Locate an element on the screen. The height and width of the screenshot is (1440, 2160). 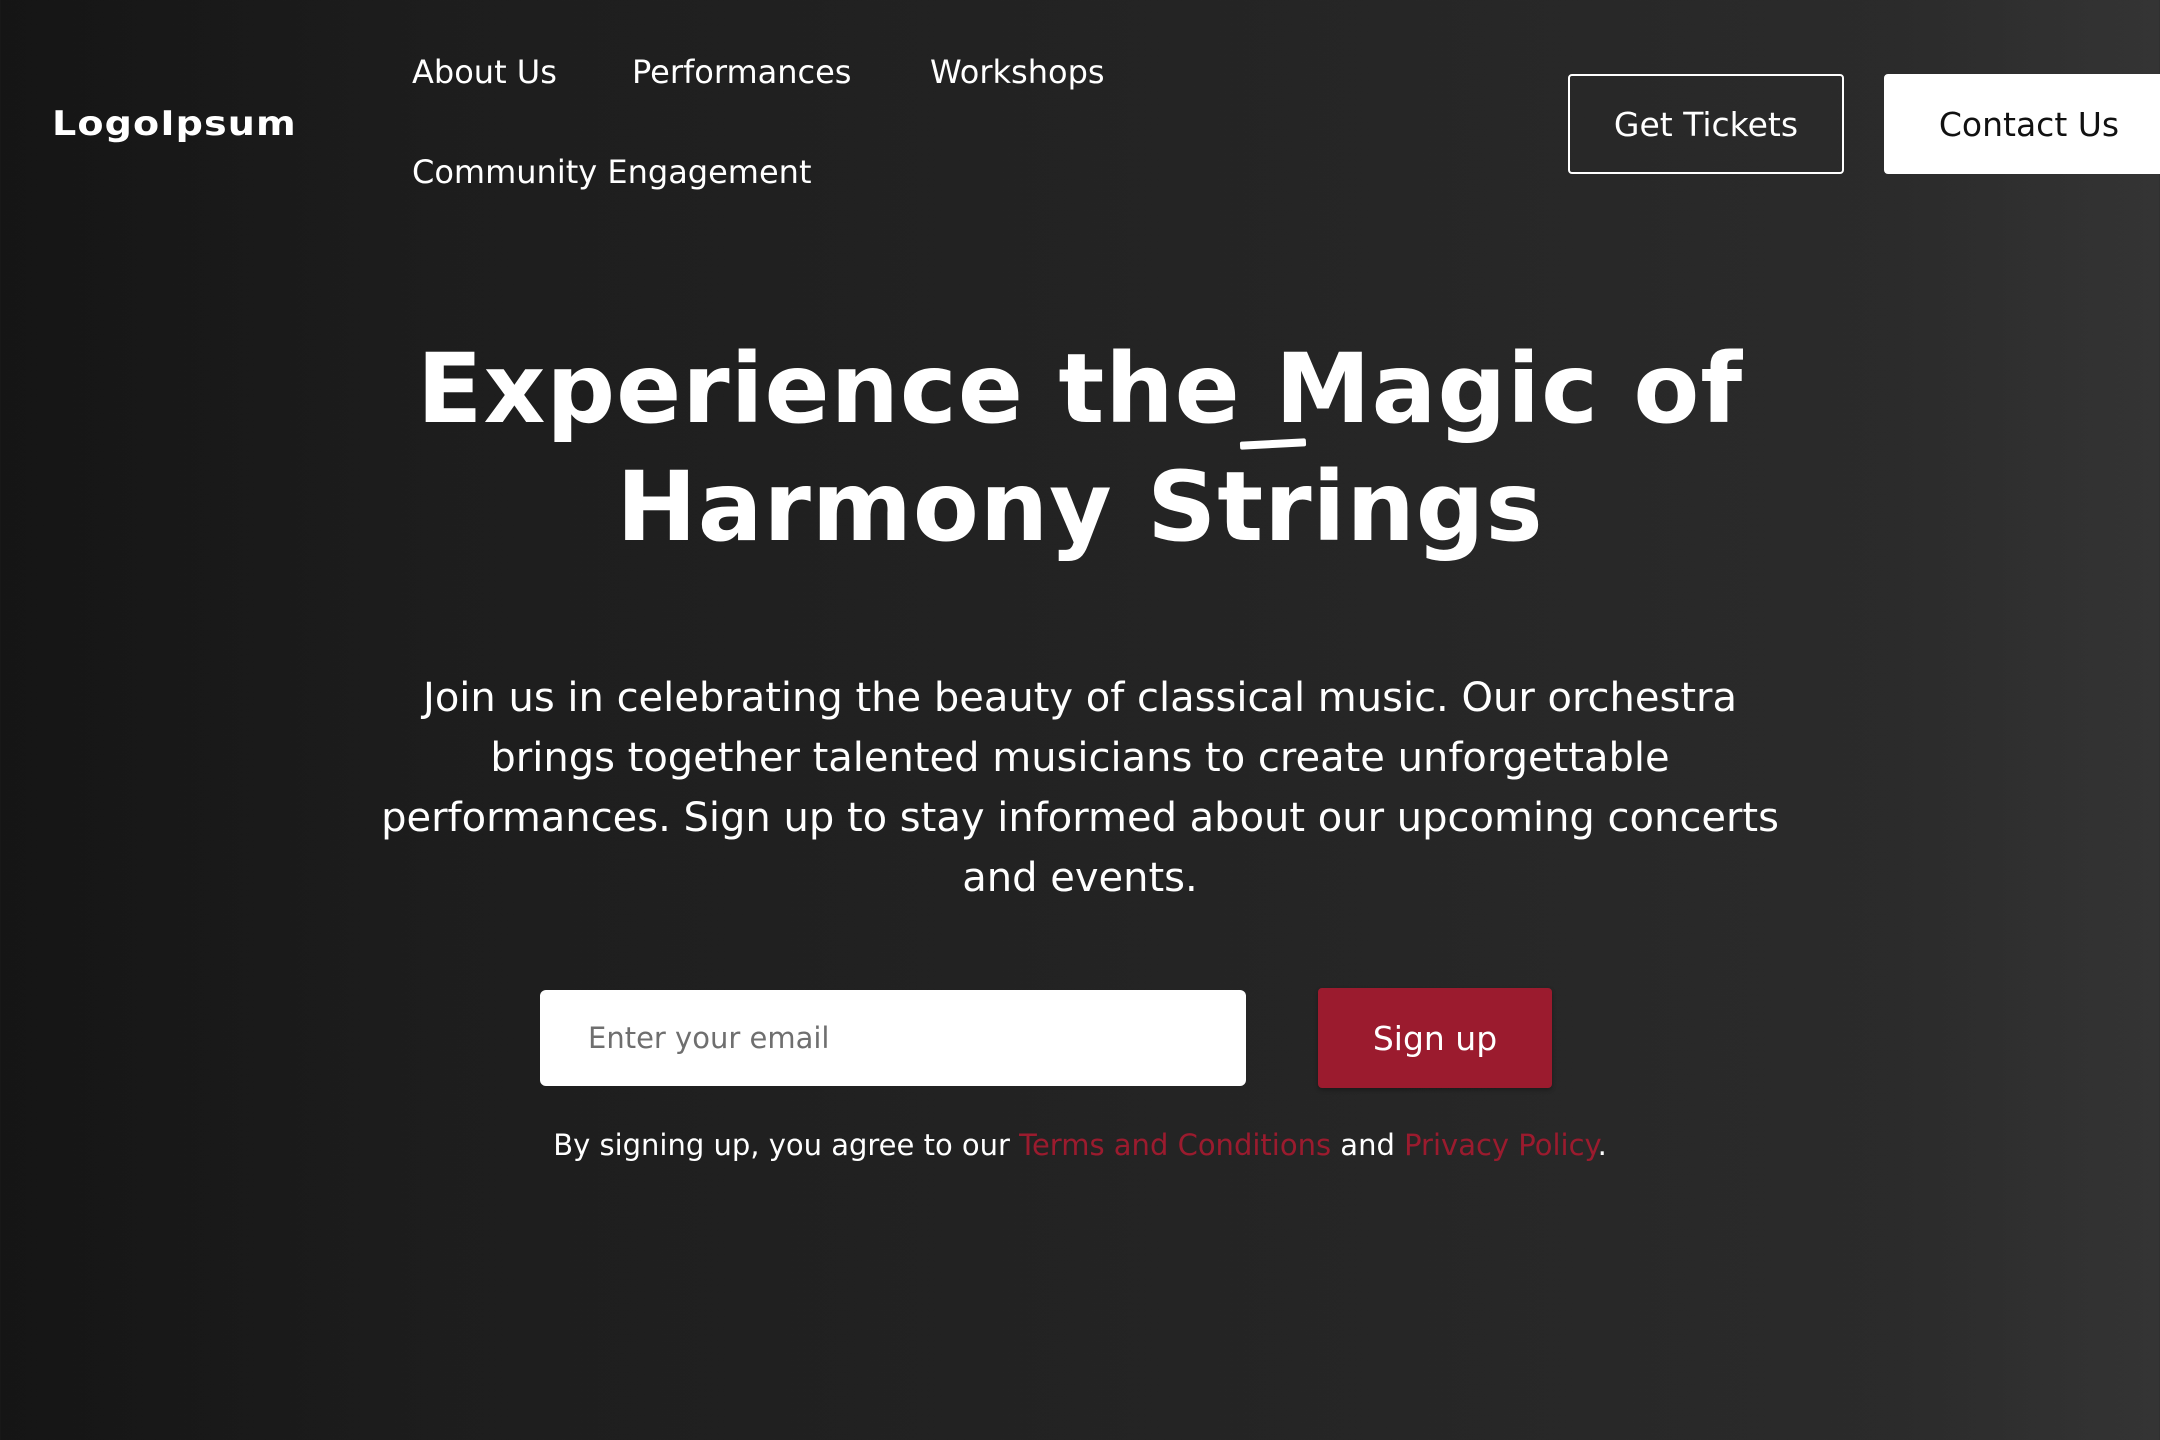
contact-us-button: Contact Us is located at coordinates (2022, 124).